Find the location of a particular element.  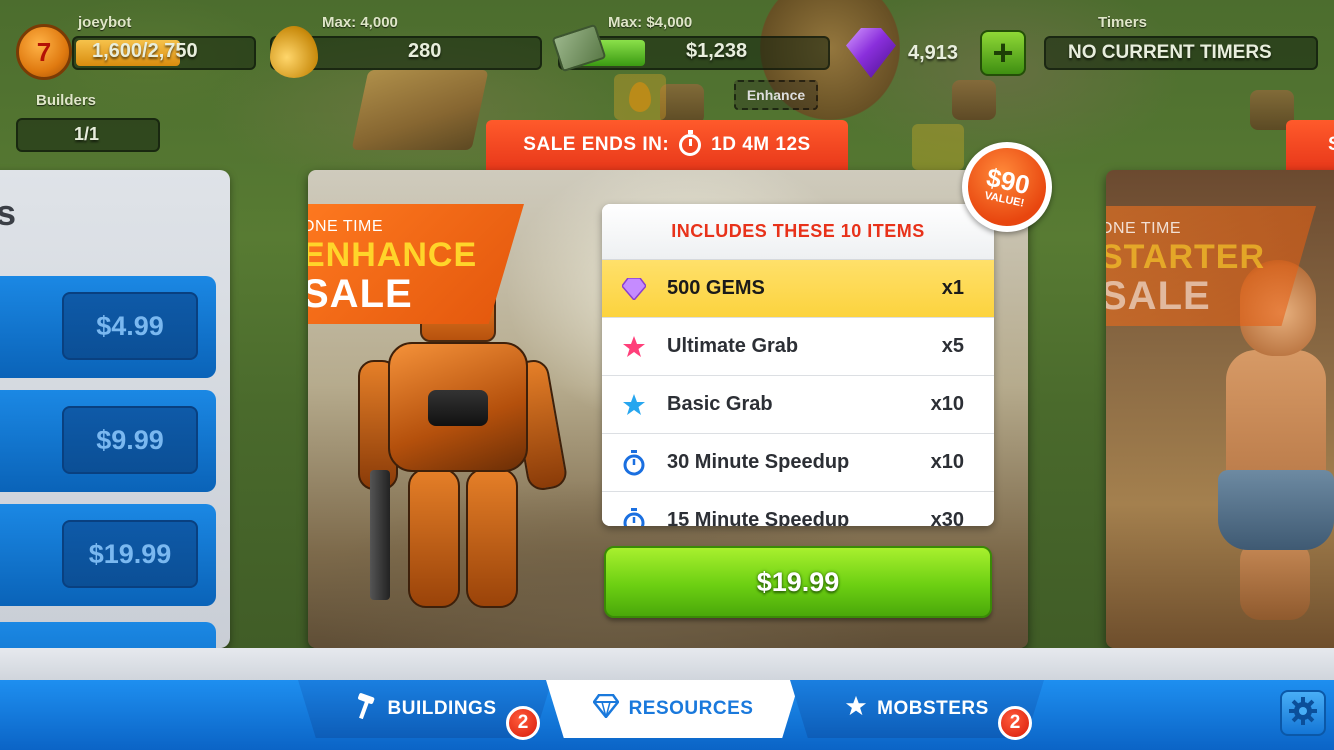

price-row: $4.99 is located at coordinates (108, 327).